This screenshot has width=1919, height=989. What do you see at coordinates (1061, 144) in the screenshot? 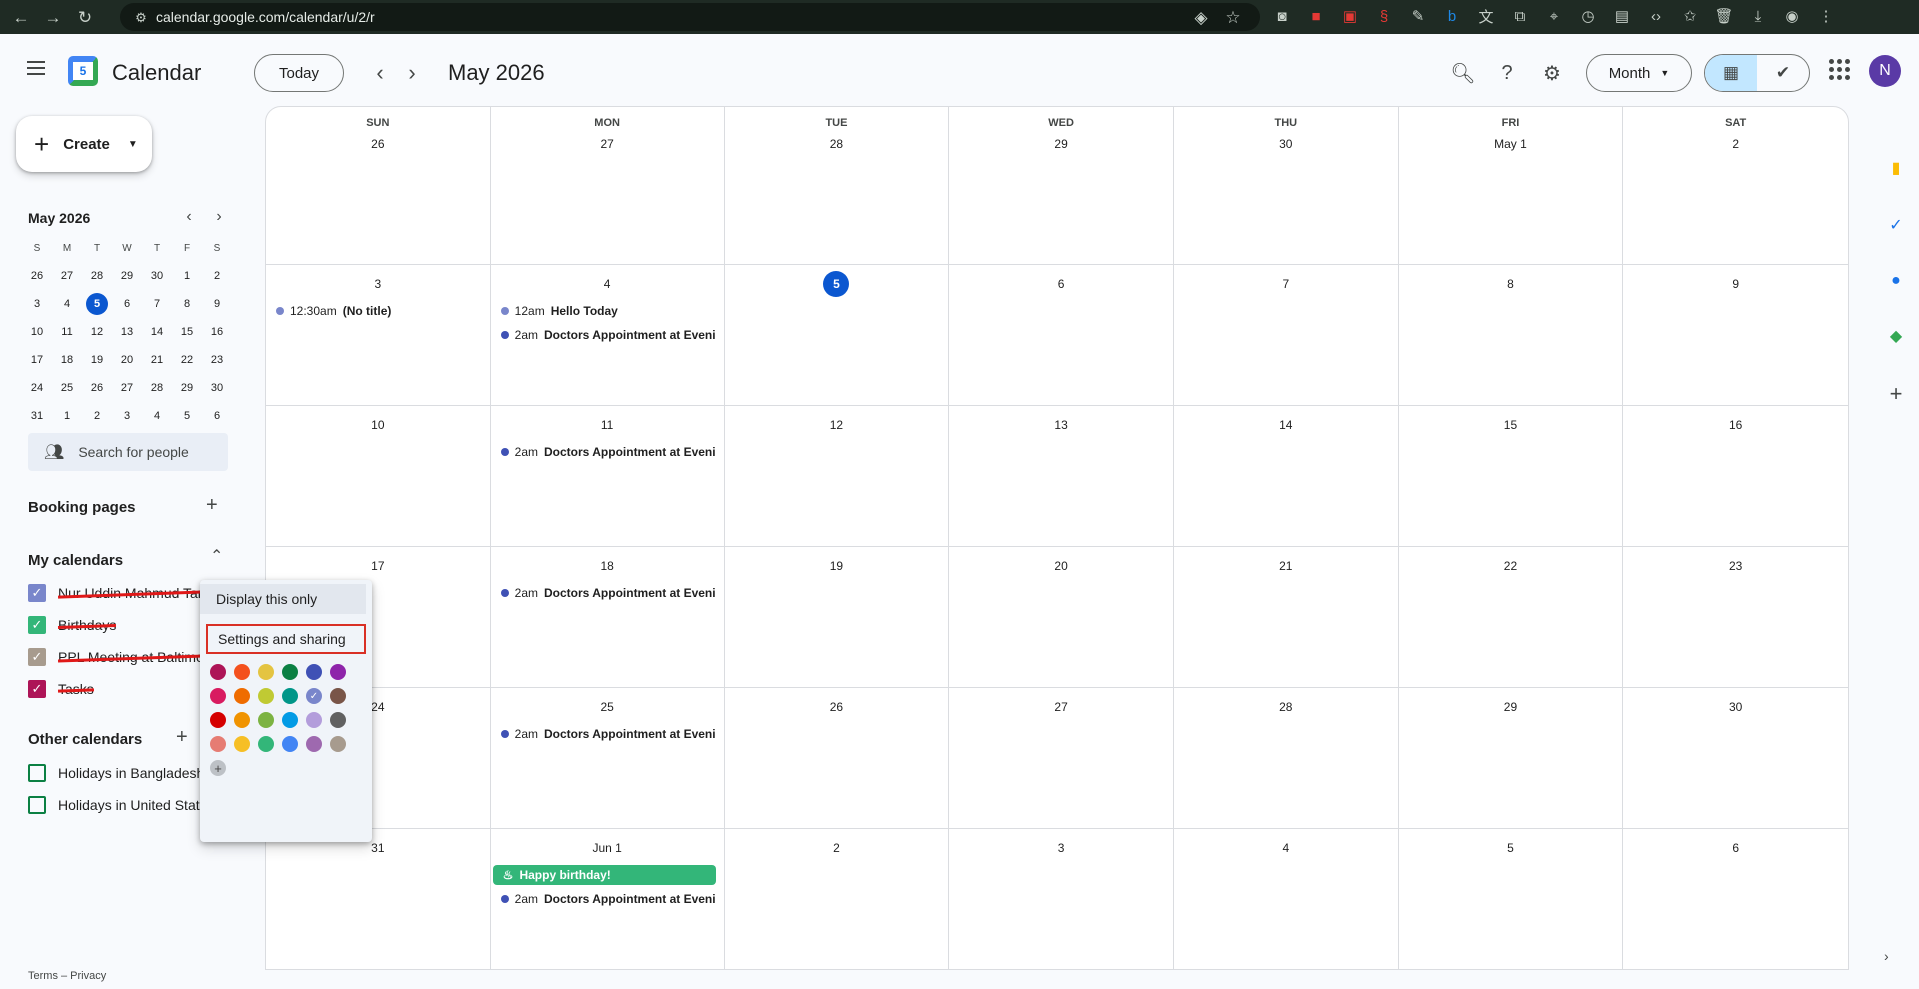
I see `day-number: 29` at bounding box center [1061, 144].